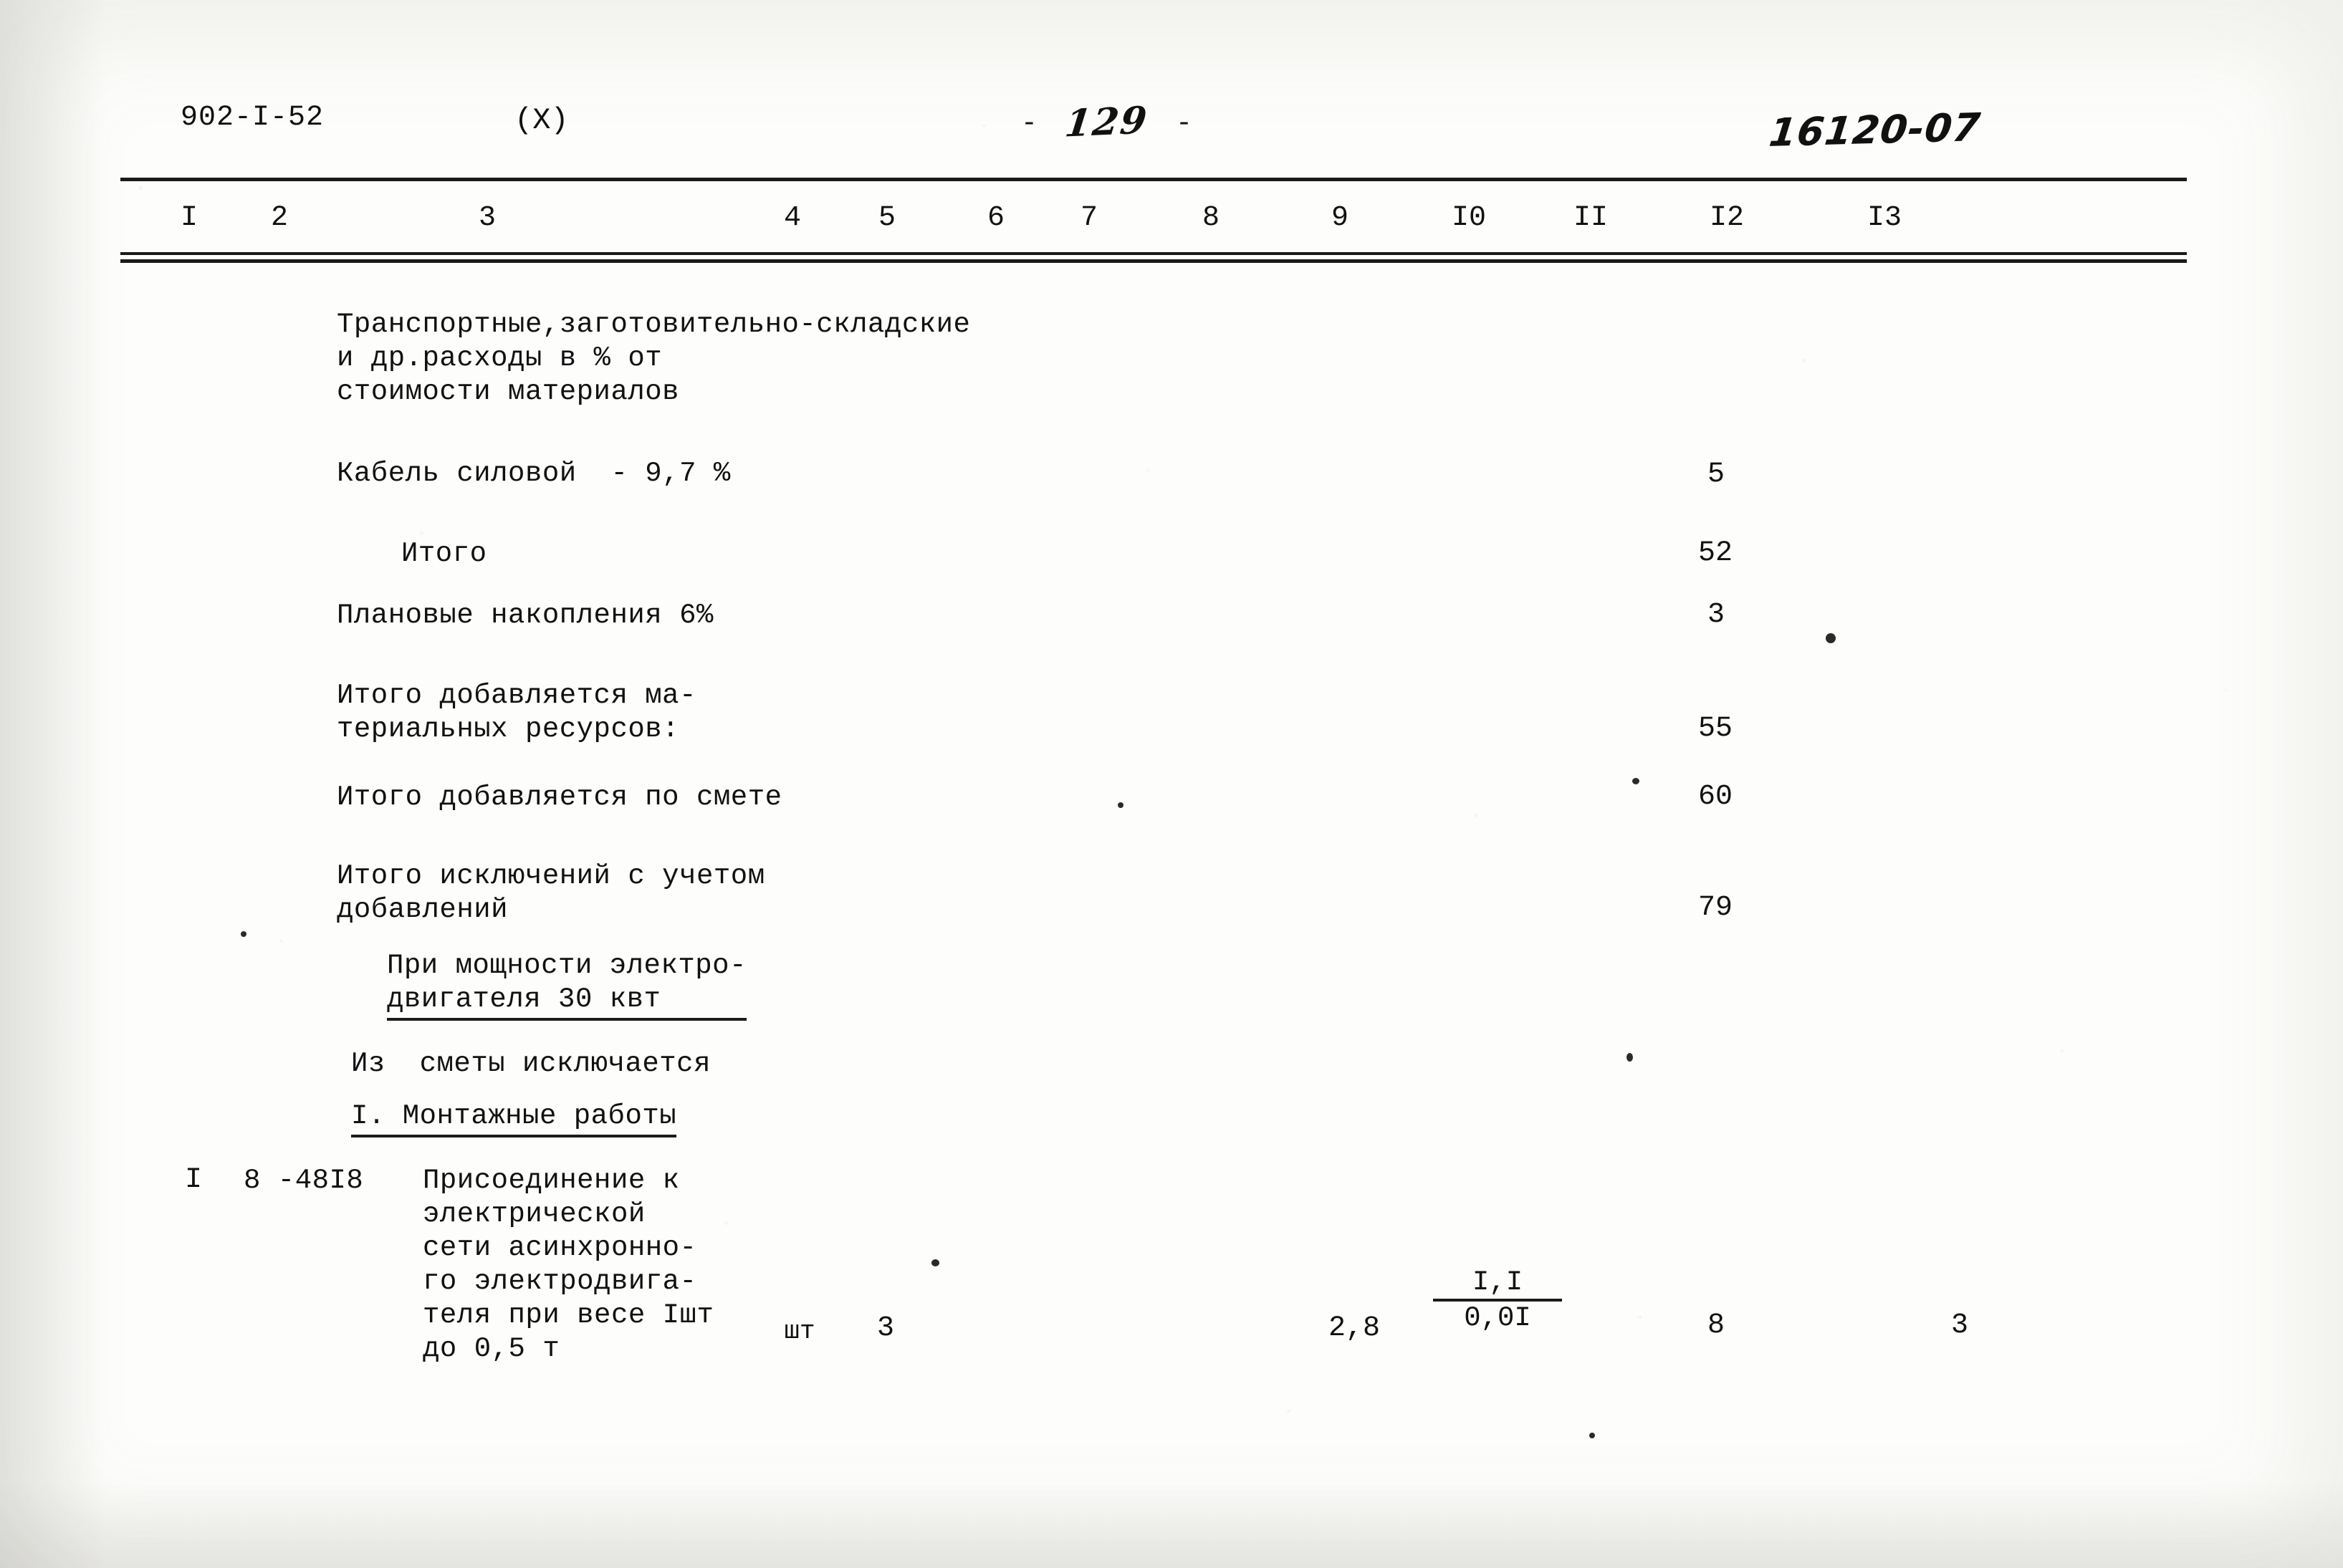 This screenshot has width=2343, height=1568. Describe the element at coordinates (525, 615) in the screenshot. I see `table-row-planned-savings: Плановые накопления 6%` at that location.